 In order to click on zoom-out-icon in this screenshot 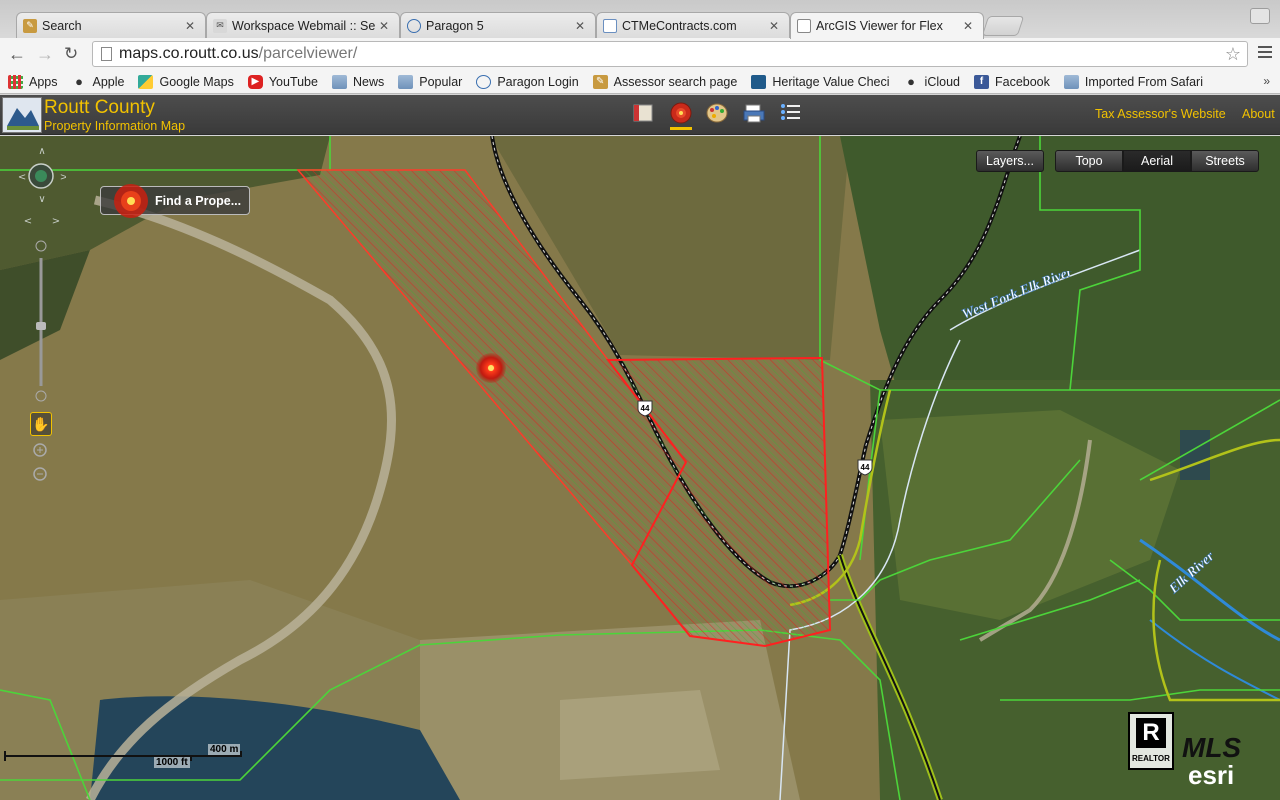, I will do `click(41, 396)`.